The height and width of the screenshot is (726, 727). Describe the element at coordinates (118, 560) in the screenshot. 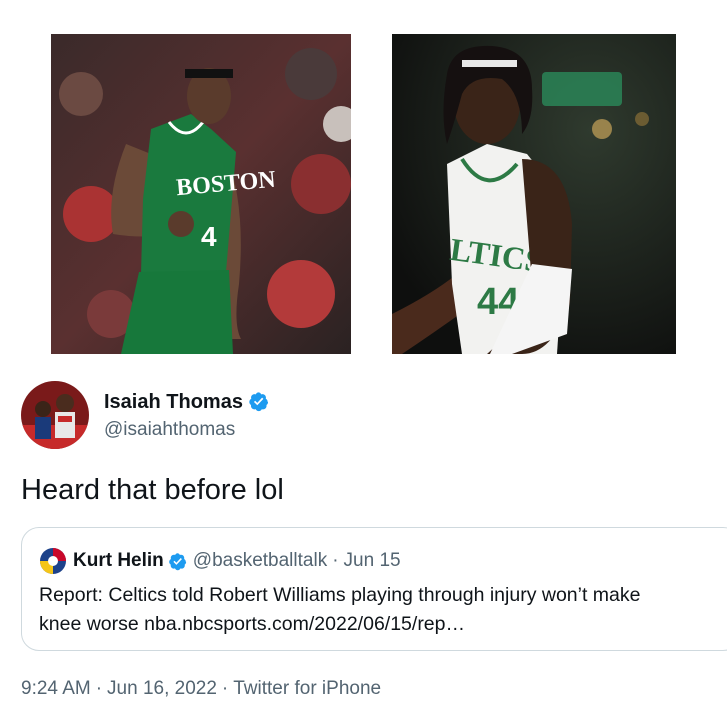

I see `quoted-author-name: Kurt Helin` at that location.